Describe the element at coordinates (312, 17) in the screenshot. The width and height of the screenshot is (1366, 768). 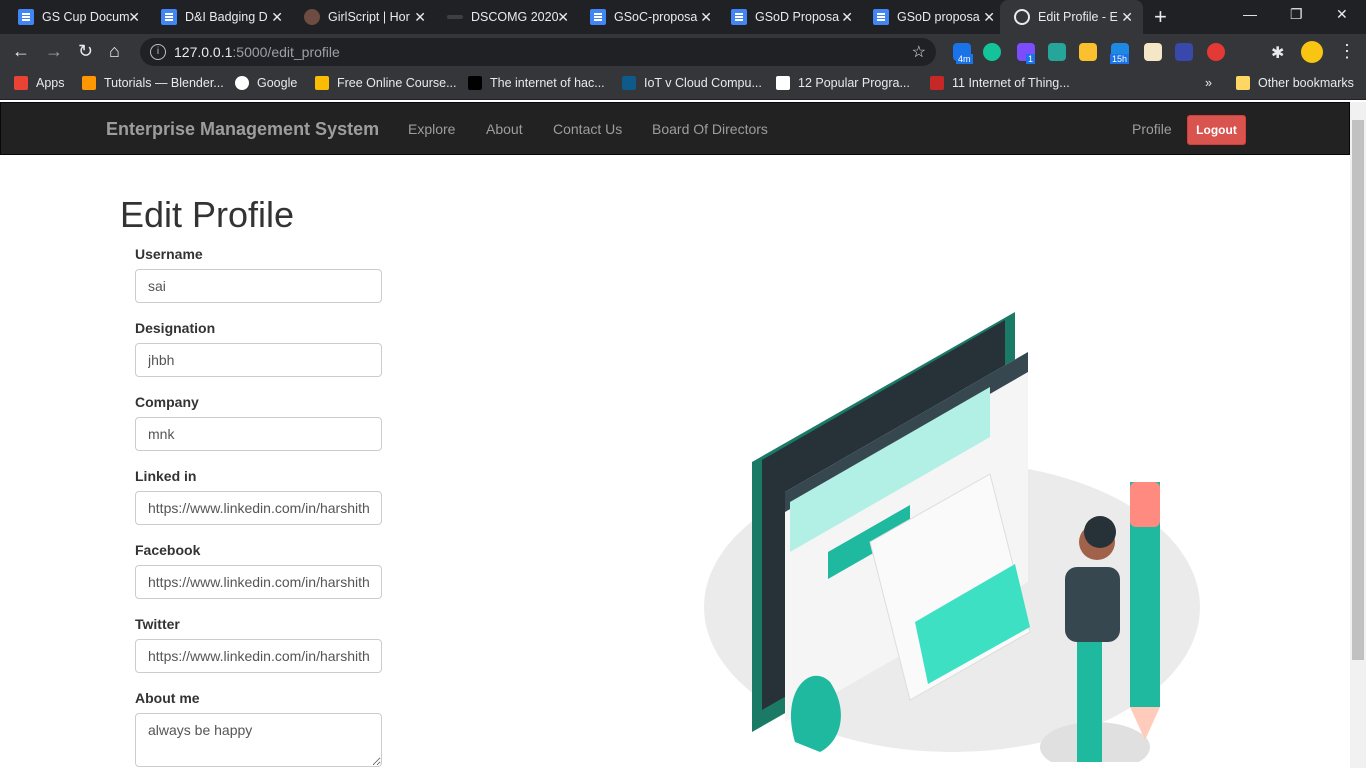
I see `girlscript-icon` at that location.